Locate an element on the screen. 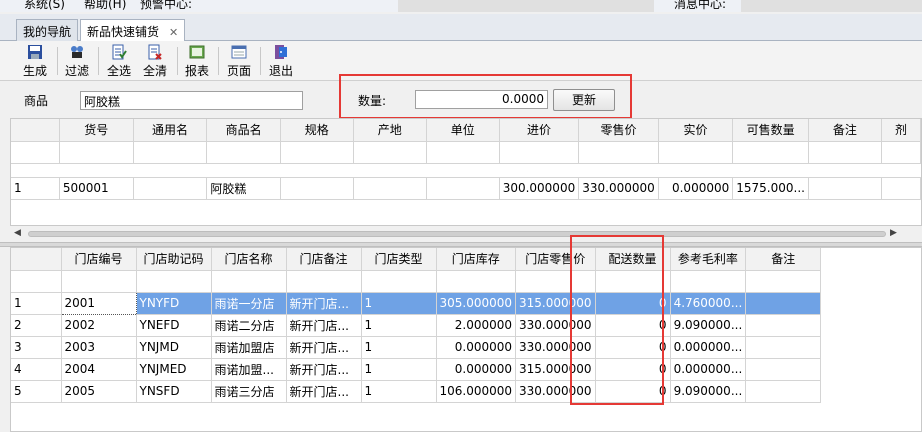  column-header: 参考毛利率 is located at coordinates (708, 259).